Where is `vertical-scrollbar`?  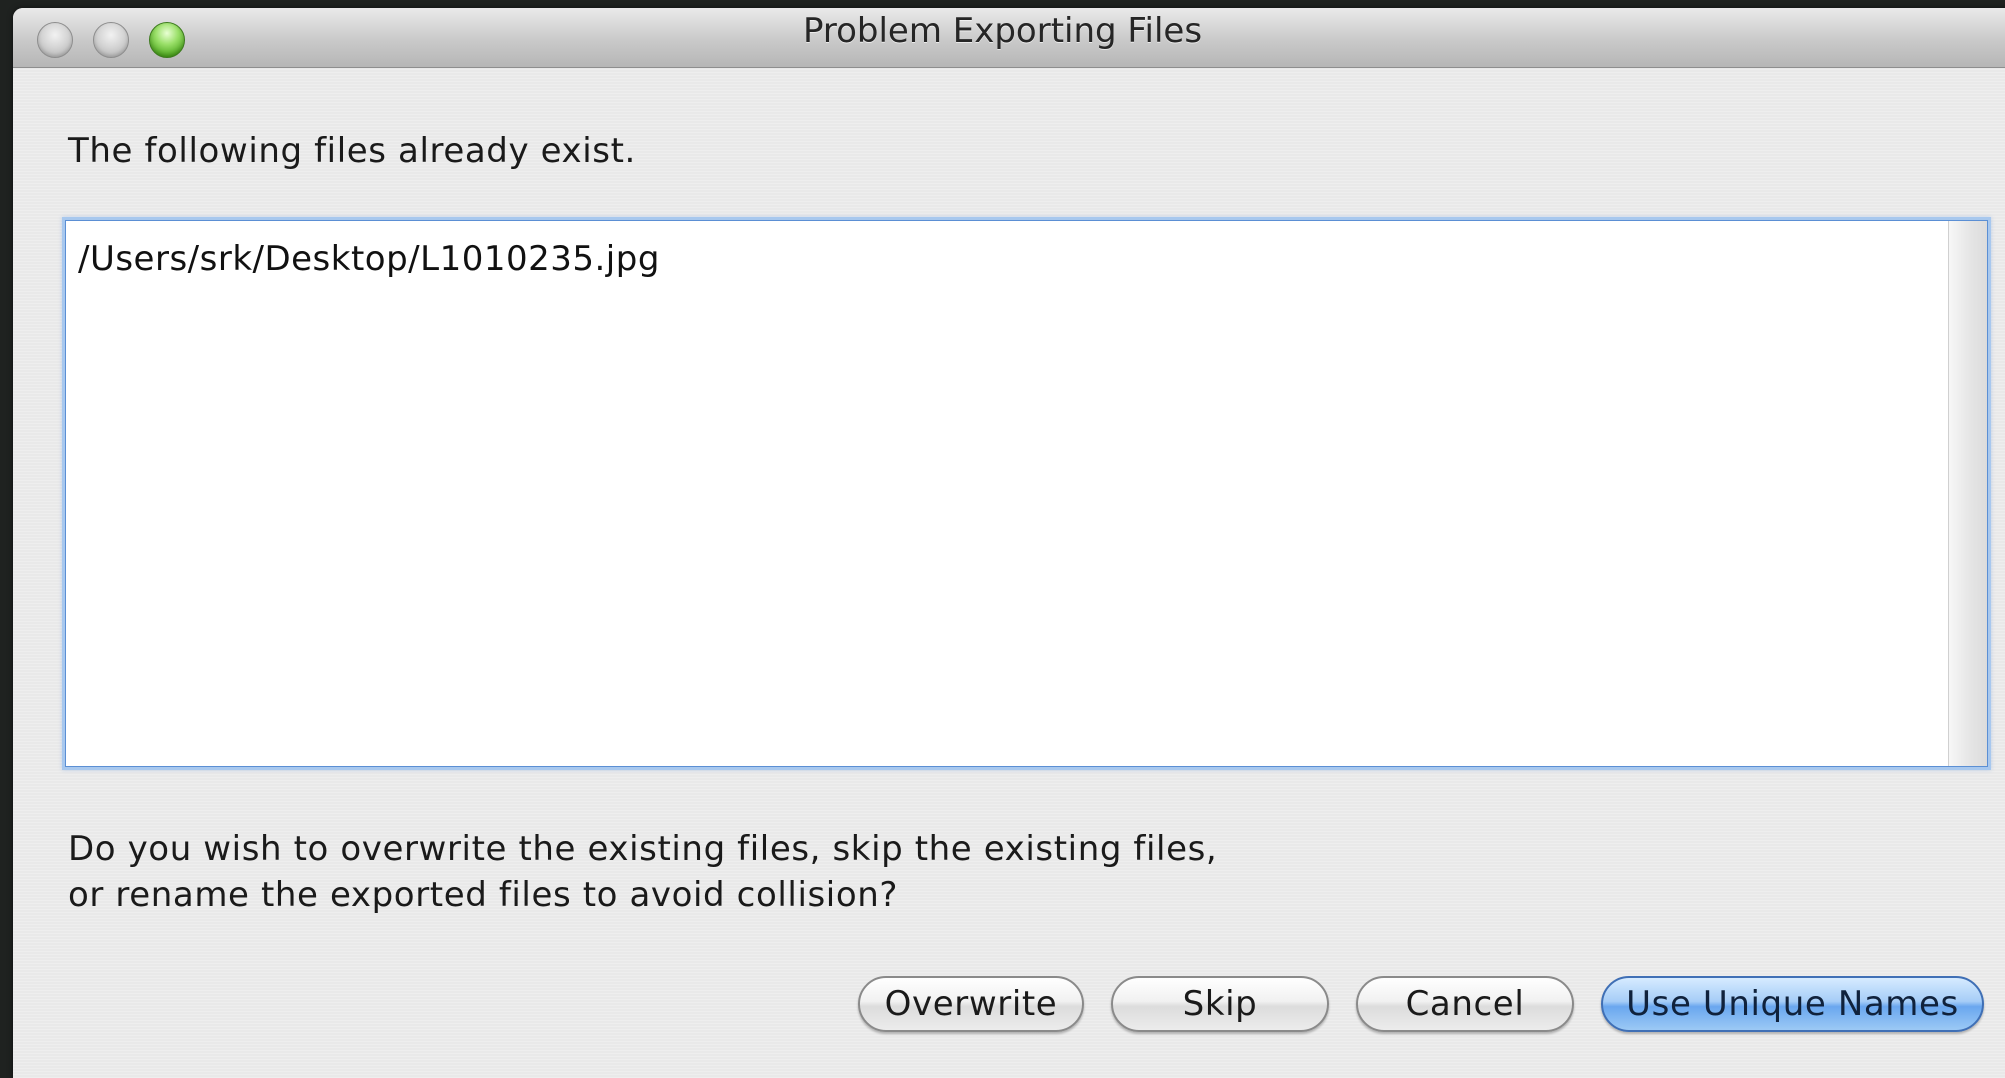 vertical-scrollbar is located at coordinates (1967, 493).